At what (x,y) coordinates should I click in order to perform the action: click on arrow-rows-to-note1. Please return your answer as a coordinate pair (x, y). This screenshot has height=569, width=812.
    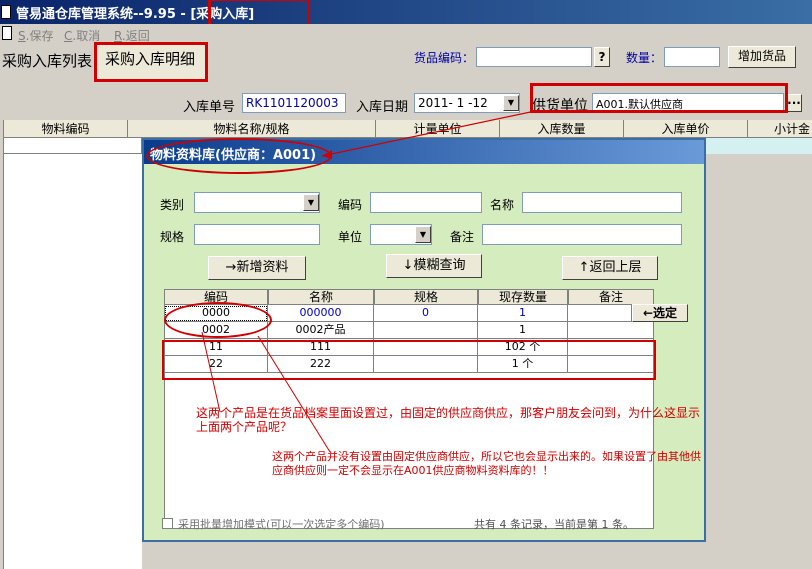
    Looking at the image, I should click on (211, 372).